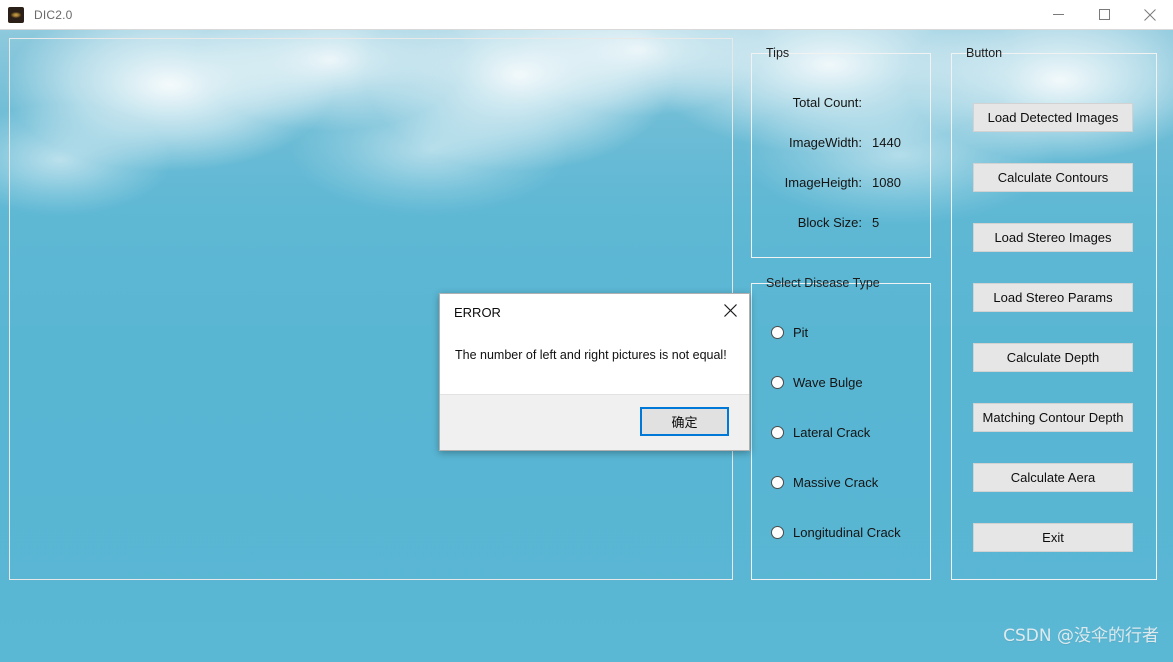 The image size is (1173, 662). Describe the element at coordinates (1053, 117) in the screenshot. I see `action-button-load-detected-images: Load Detected Images` at that location.